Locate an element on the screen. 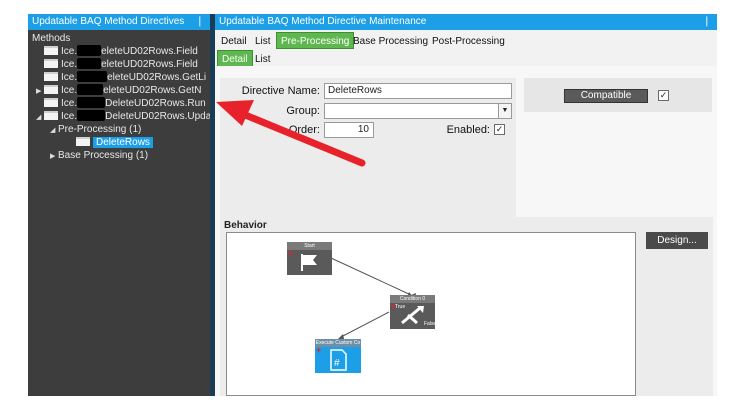 The height and width of the screenshot is (400, 730). left-panel-title-text: Updatable BAQ Method Directives is located at coordinates (108, 21).